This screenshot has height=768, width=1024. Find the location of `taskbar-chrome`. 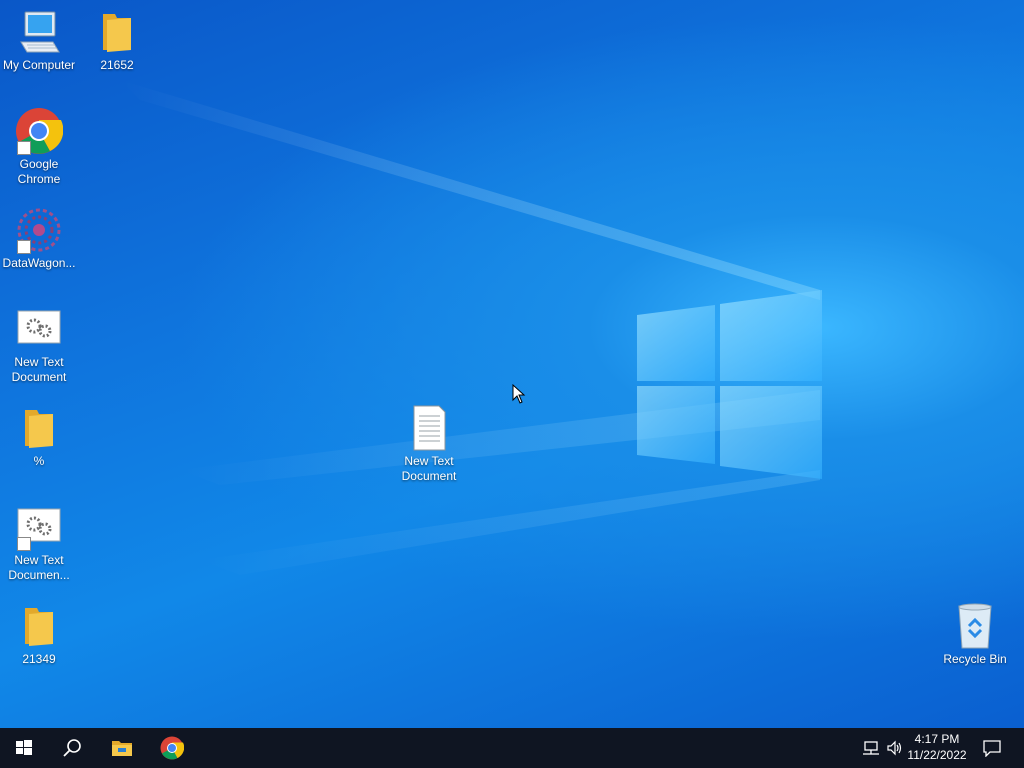

taskbar-chrome is located at coordinates (172, 748).